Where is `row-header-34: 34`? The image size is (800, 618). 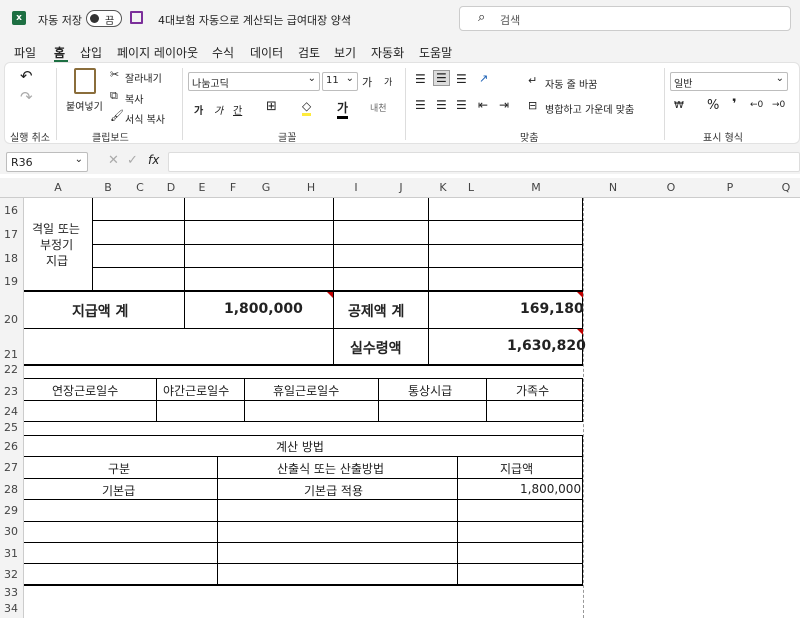
row-header-34: 34 is located at coordinates (11, 608).